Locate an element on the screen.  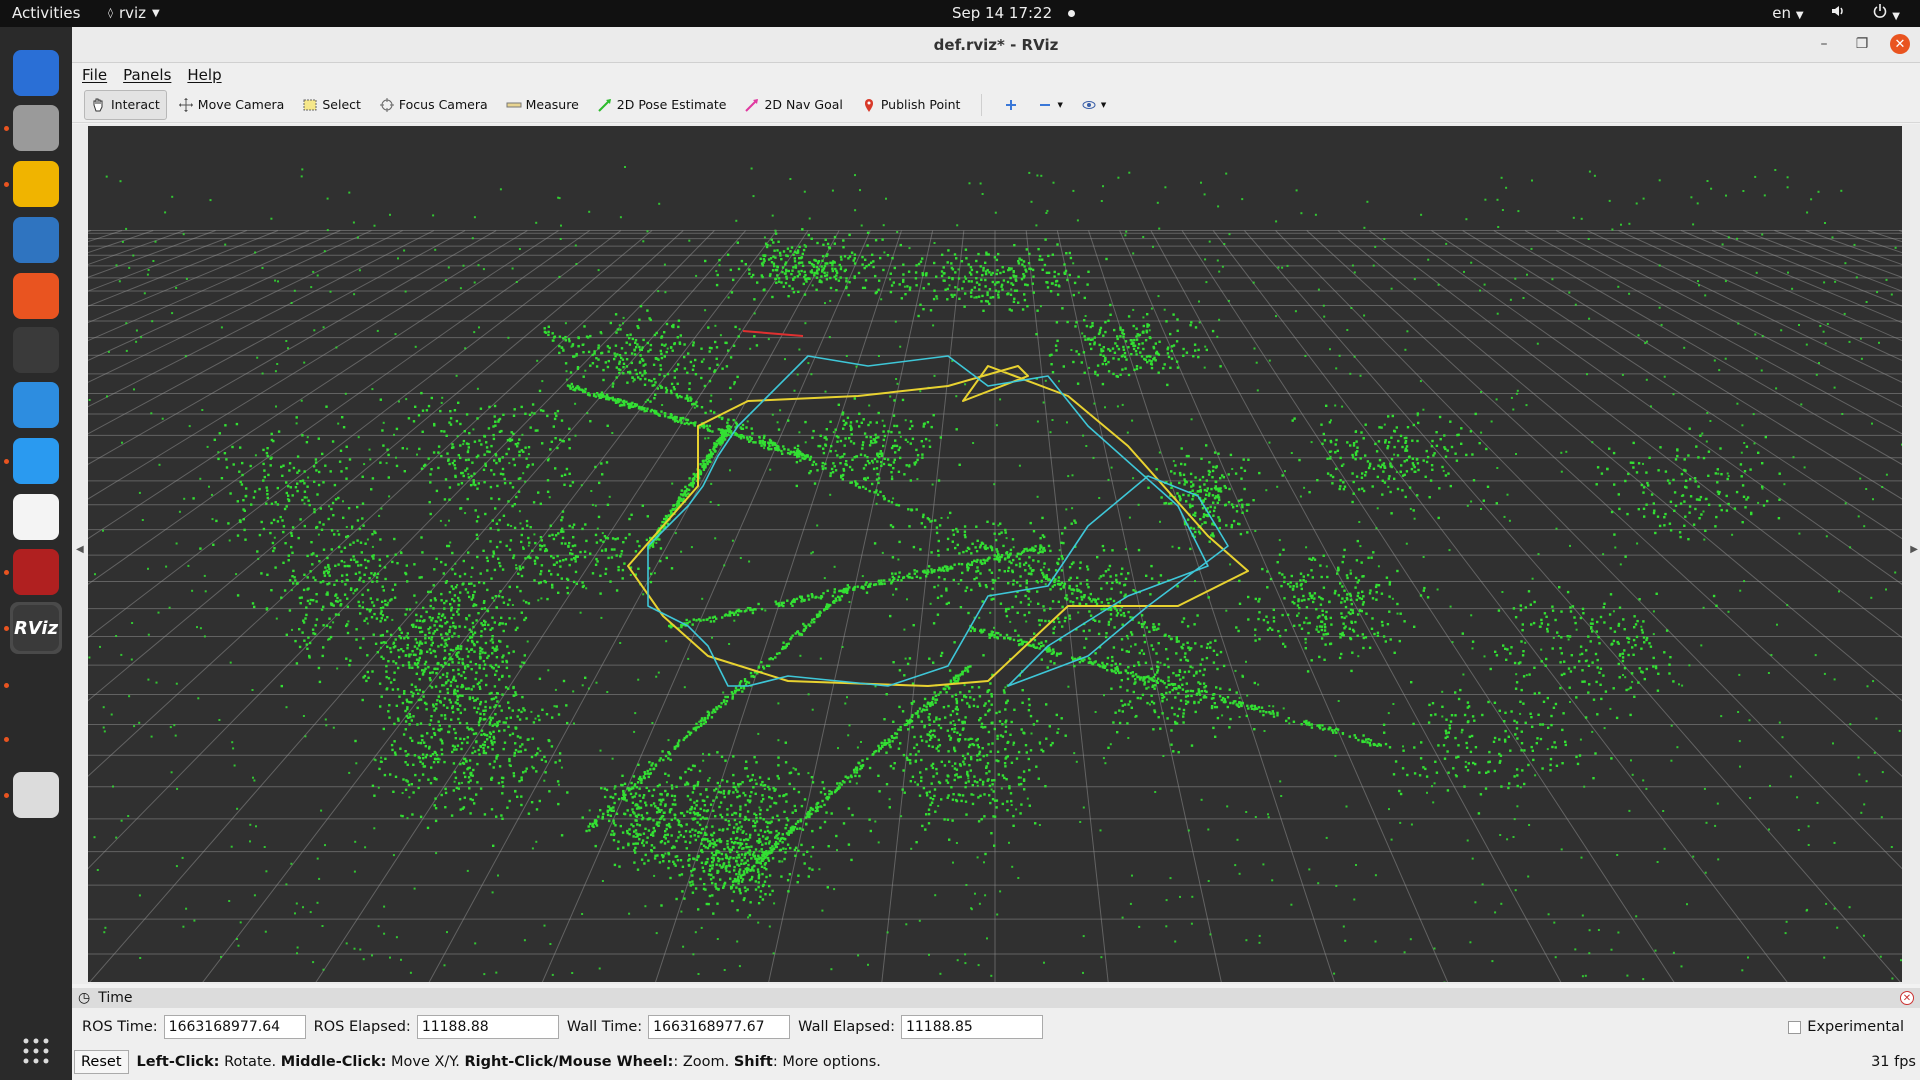
dock-ubuntu-software-launcher is located at coordinates (36, 296).